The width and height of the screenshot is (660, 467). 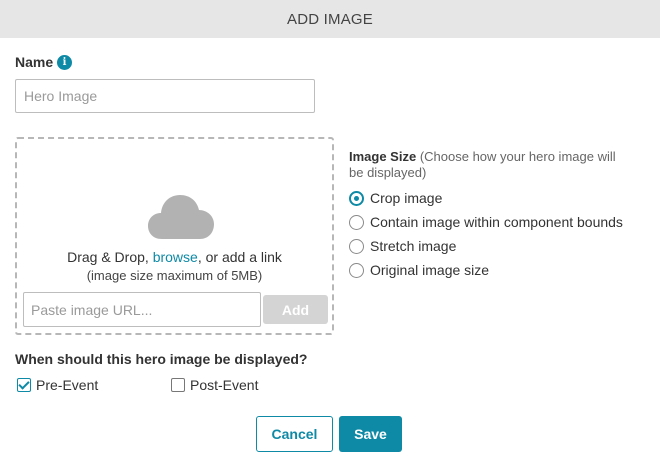 I want to click on radio-label: Original image size, so click(x=430, y=270).